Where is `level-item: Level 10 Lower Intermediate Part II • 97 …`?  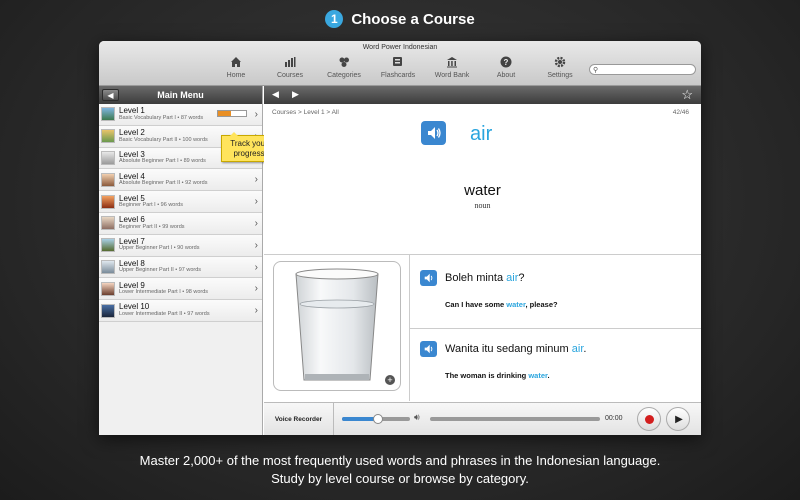
level-item: Level 10 Lower Intermediate Part II • 97 … is located at coordinates (180, 311).